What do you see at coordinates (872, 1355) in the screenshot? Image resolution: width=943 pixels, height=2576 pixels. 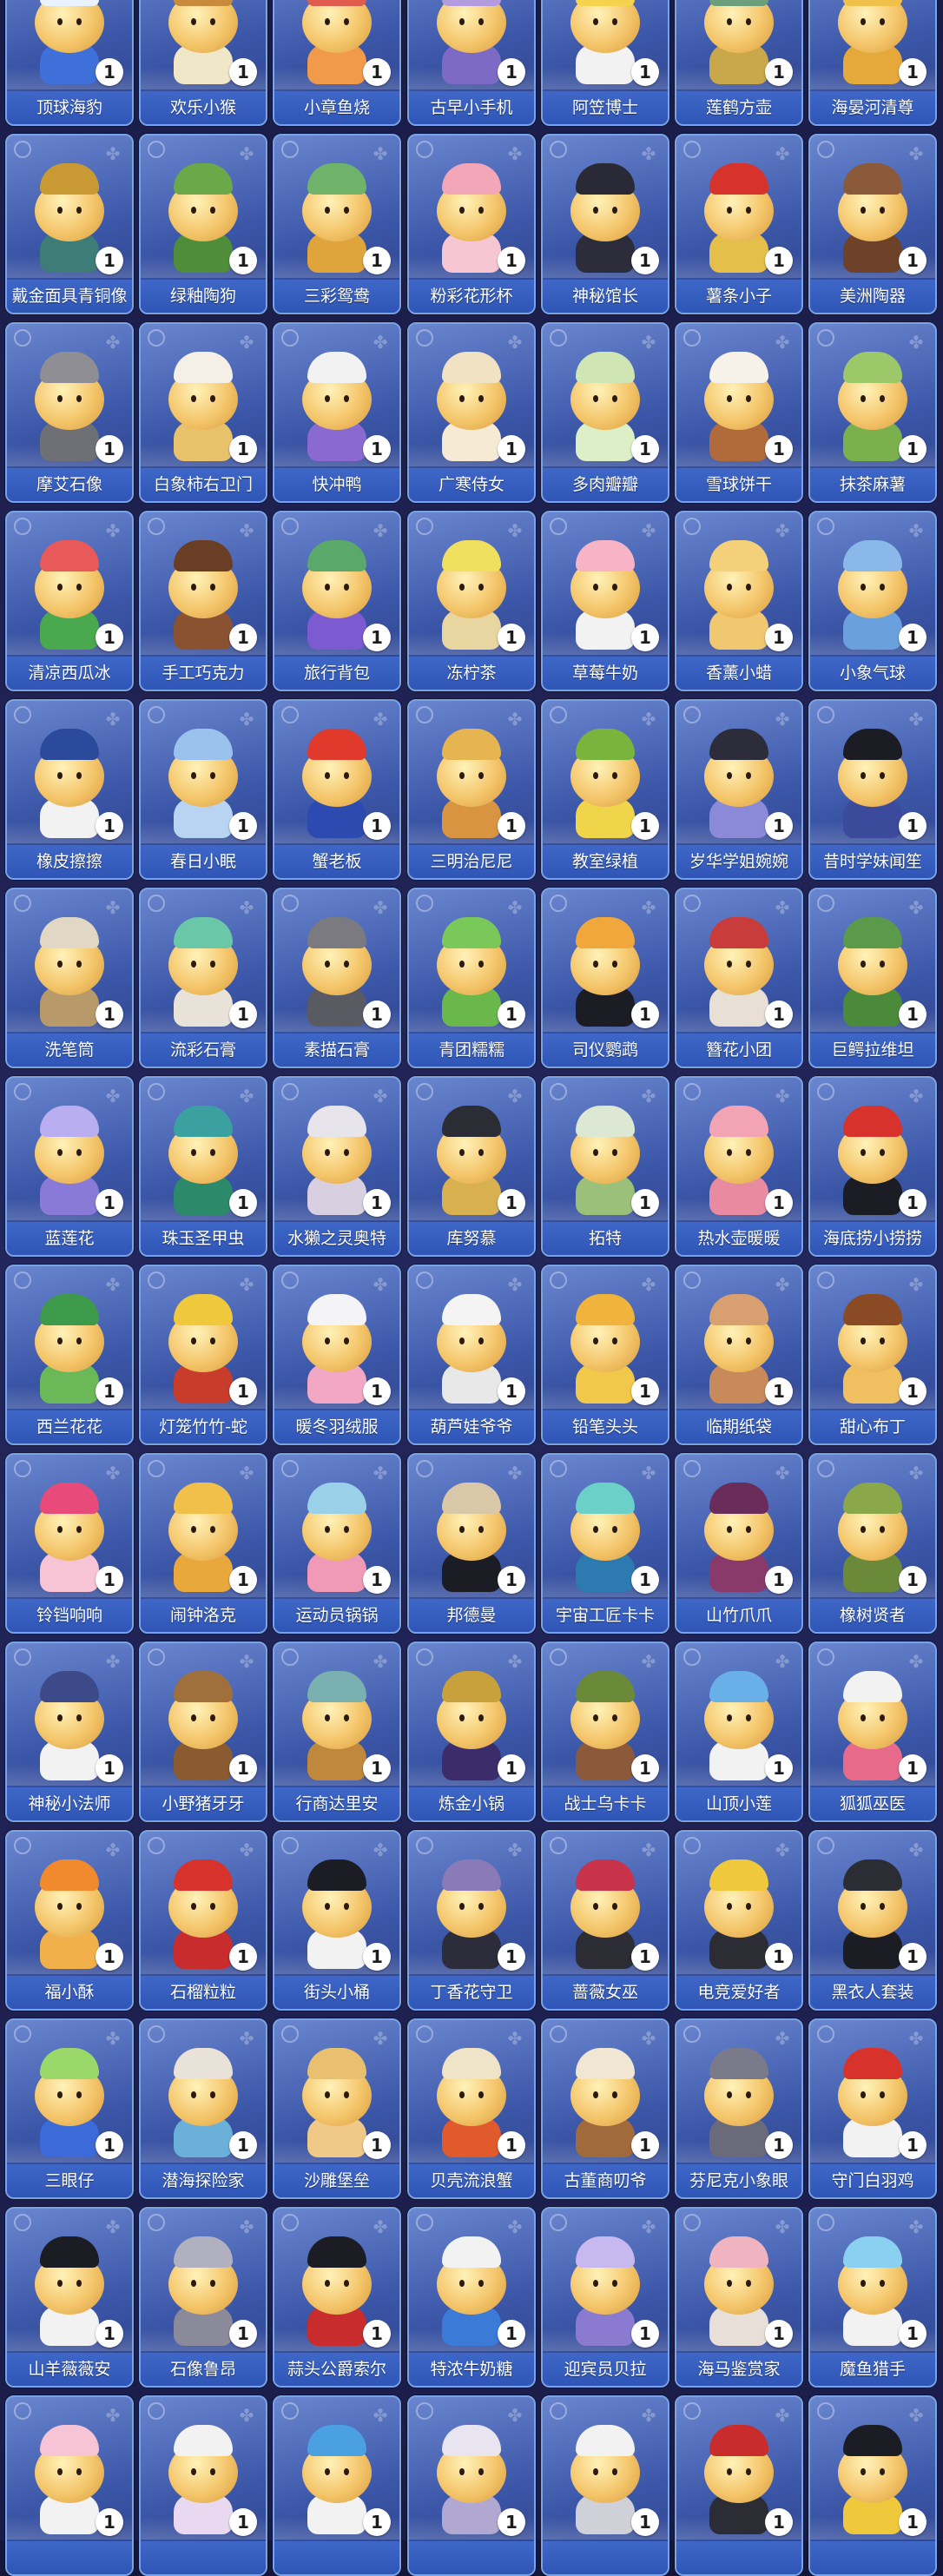 I see `figure-card: ✤ 1 甜心布丁` at bounding box center [872, 1355].